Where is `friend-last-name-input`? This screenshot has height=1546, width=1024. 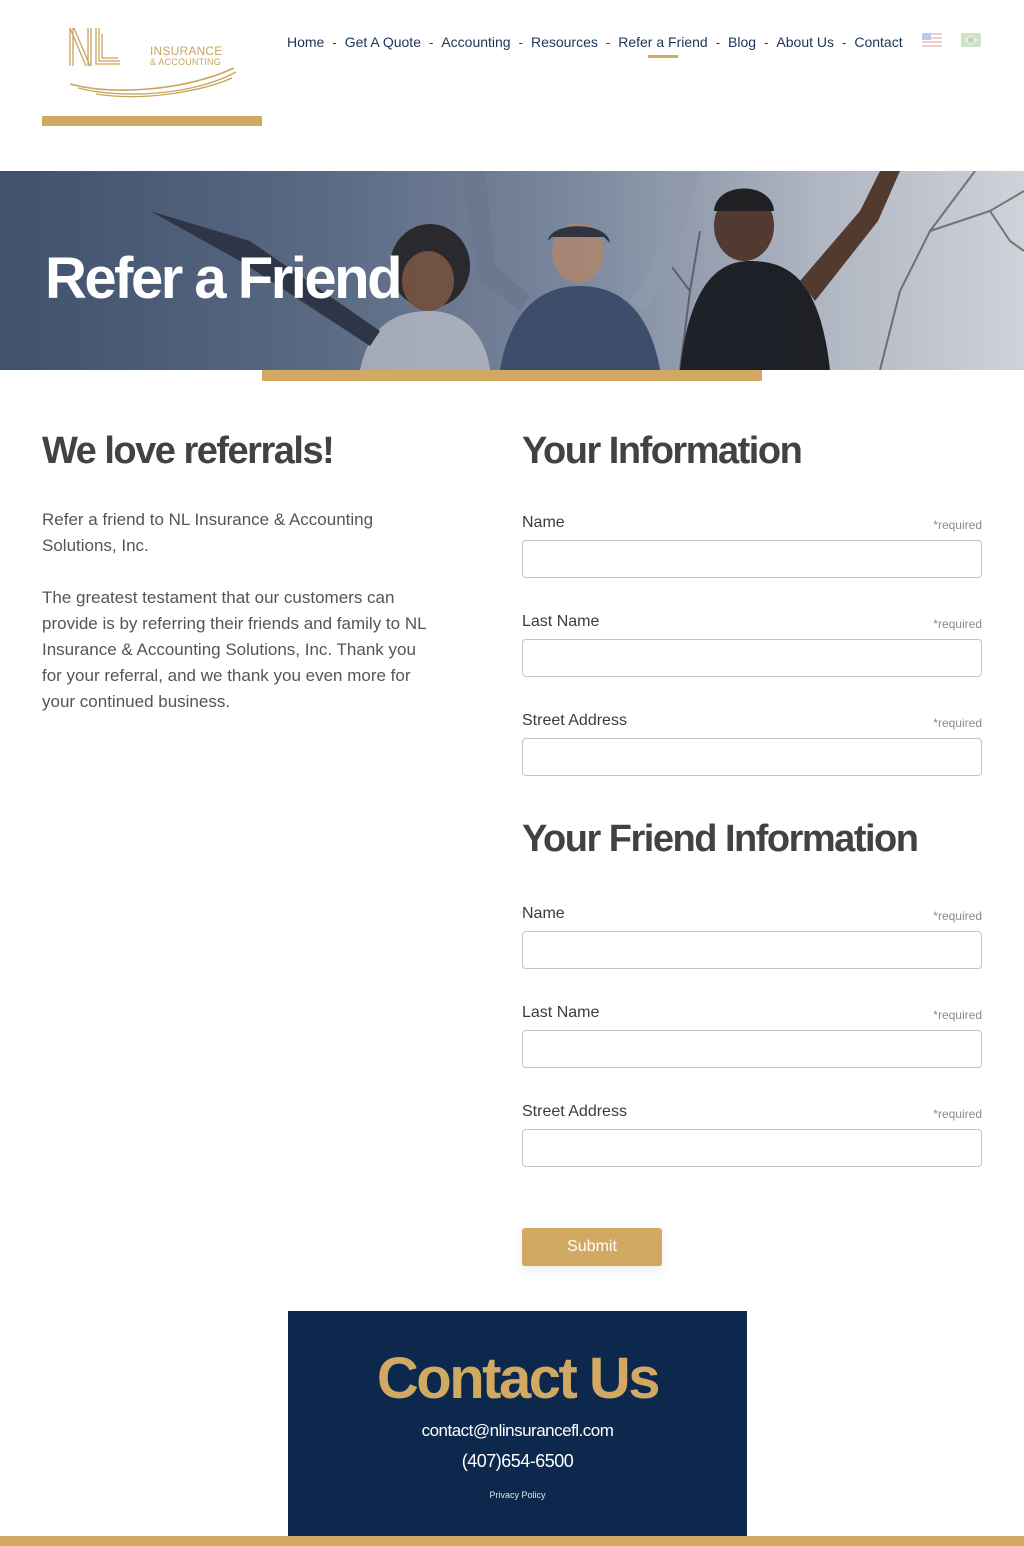
friend-last-name-input is located at coordinates (752, 1049).